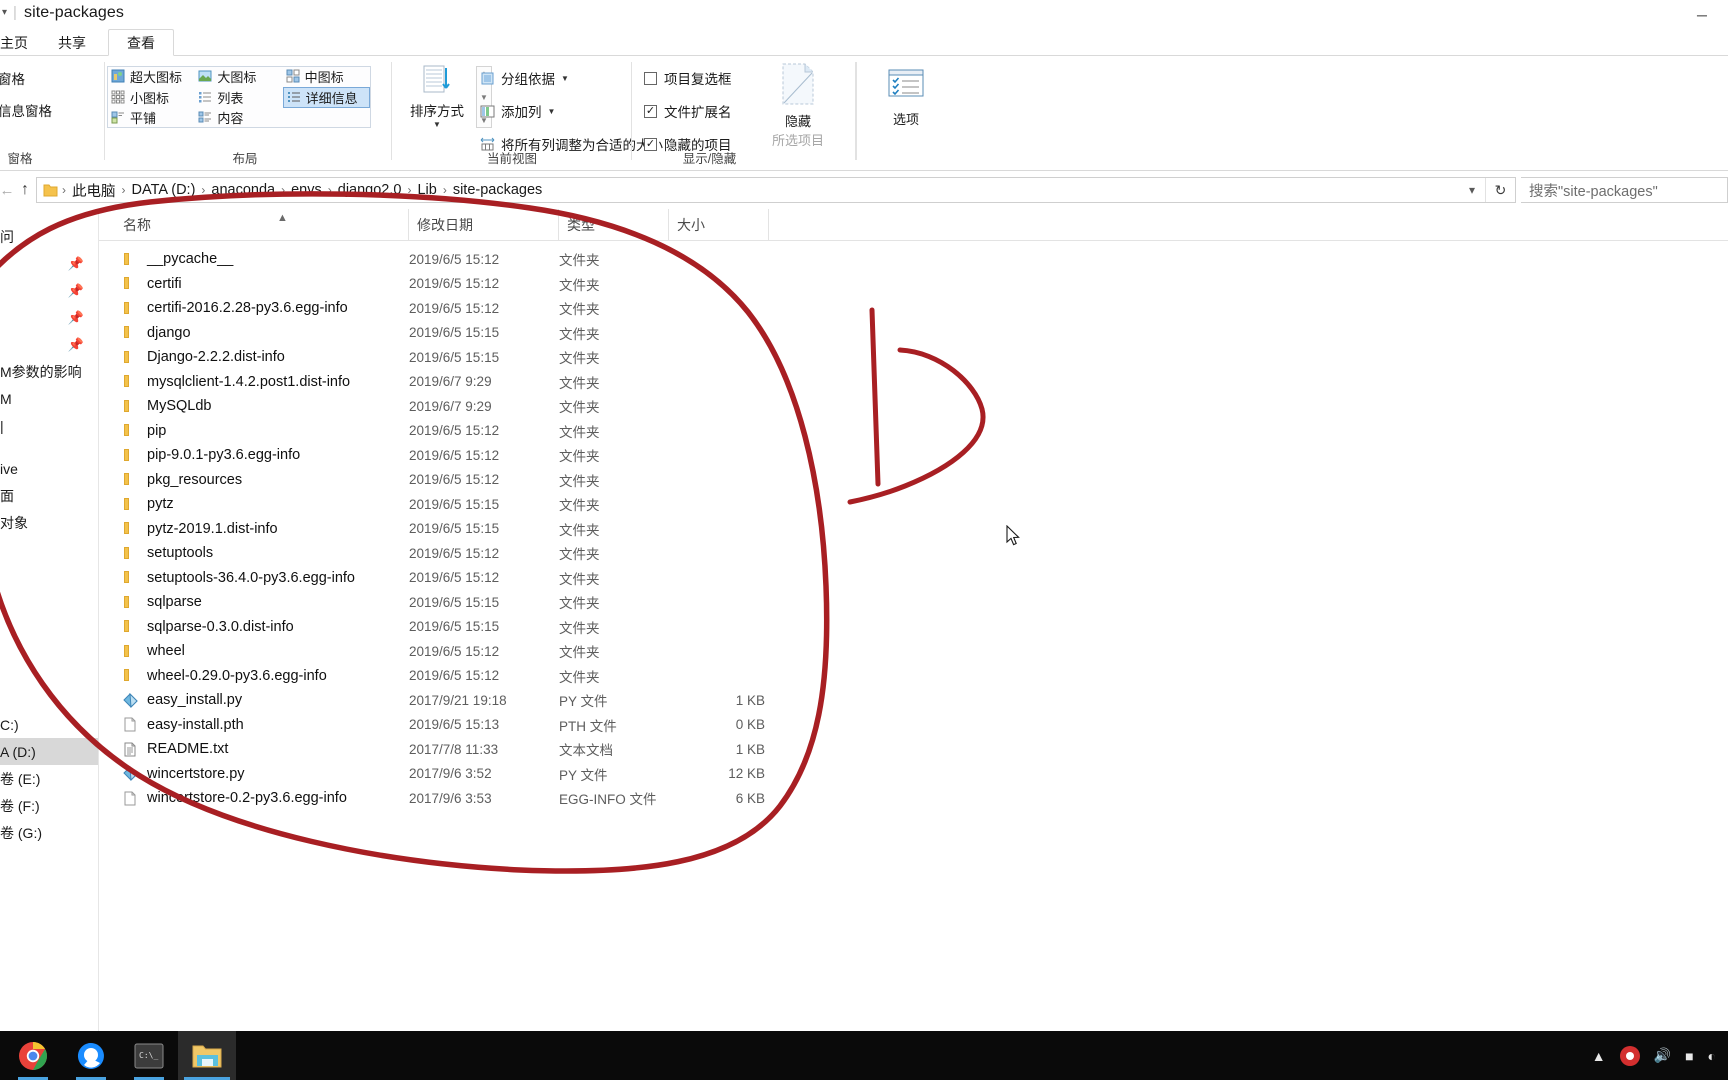  Describe the element at coordinates (326, 97) in the screenshot. I see `gallery-details: 详细信息` at that location.